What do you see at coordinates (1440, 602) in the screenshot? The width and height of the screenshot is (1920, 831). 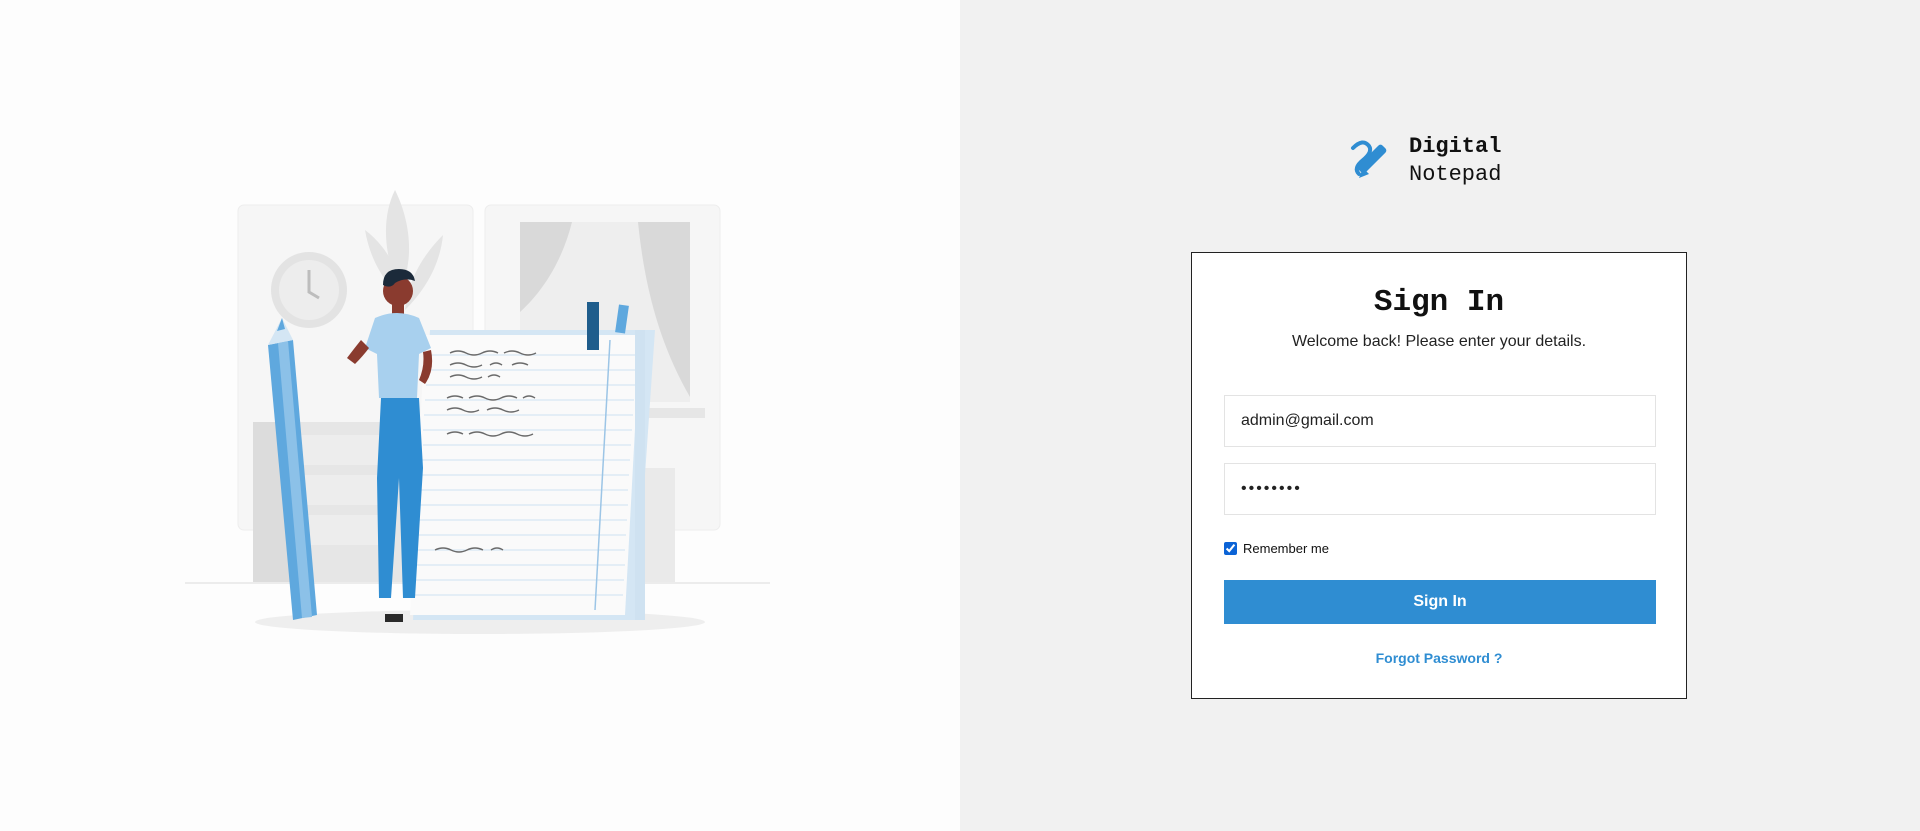 I see `signin-button: Sign In` at bounding box center [1440, 602].